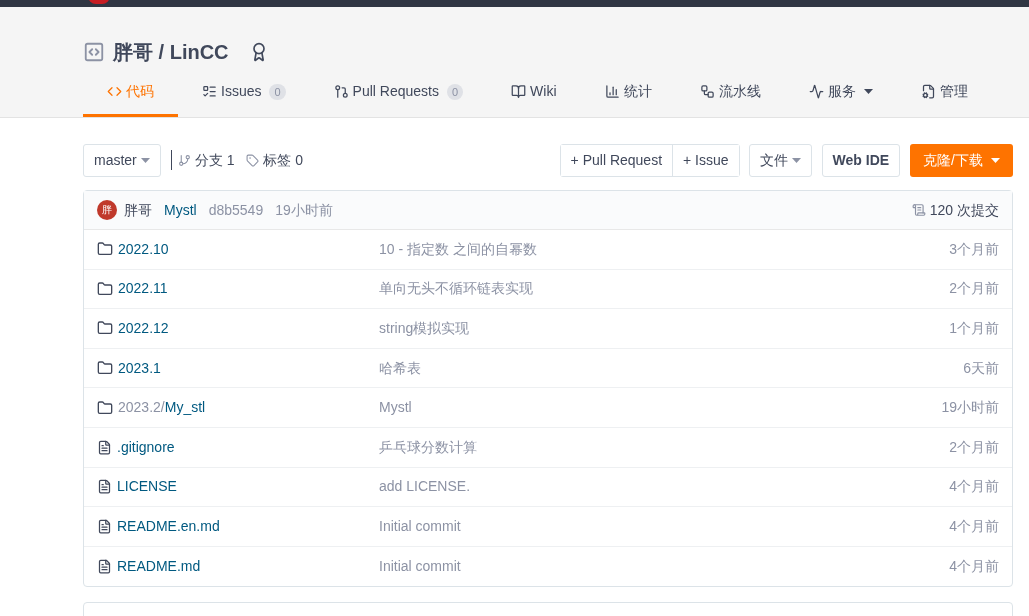  Describe the element at coordinates (107, 210) in the screenshot. I see `avatar: 胖` at that location.